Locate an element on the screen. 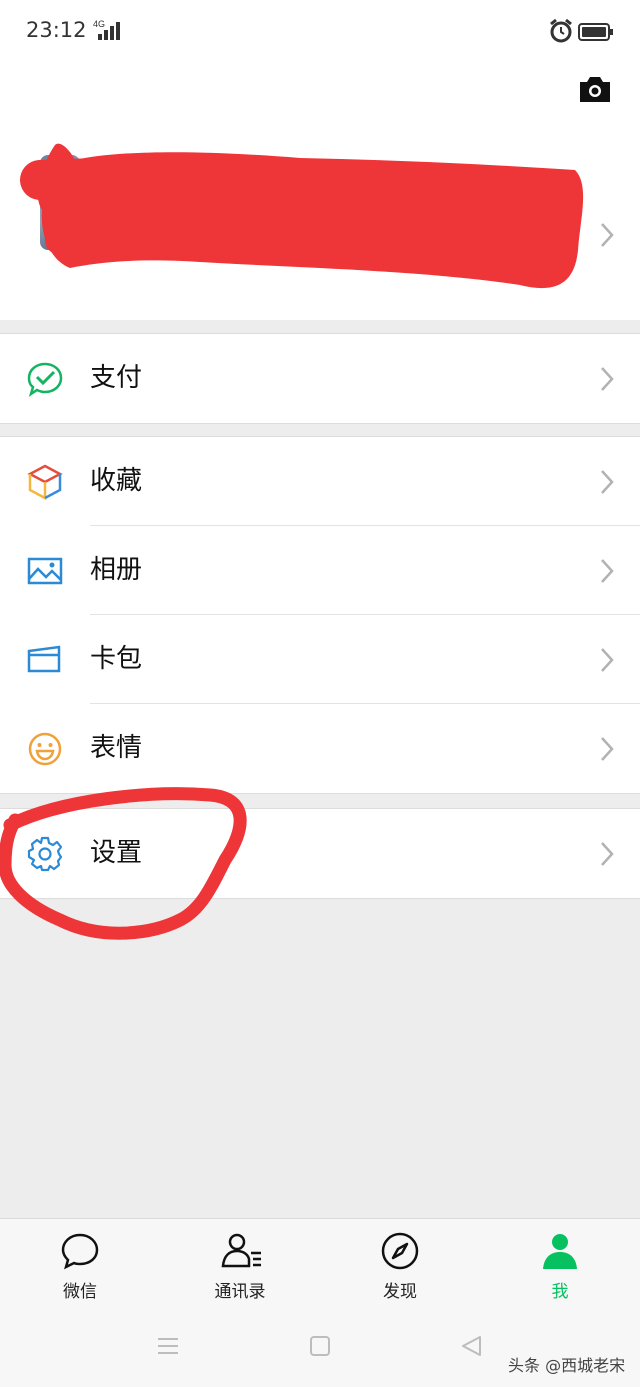 The width and height of the screenshot is (640, 1387). bottom-tab-bar: 微信 通讯录 发现 我 is located at coordinates (320, 1264).